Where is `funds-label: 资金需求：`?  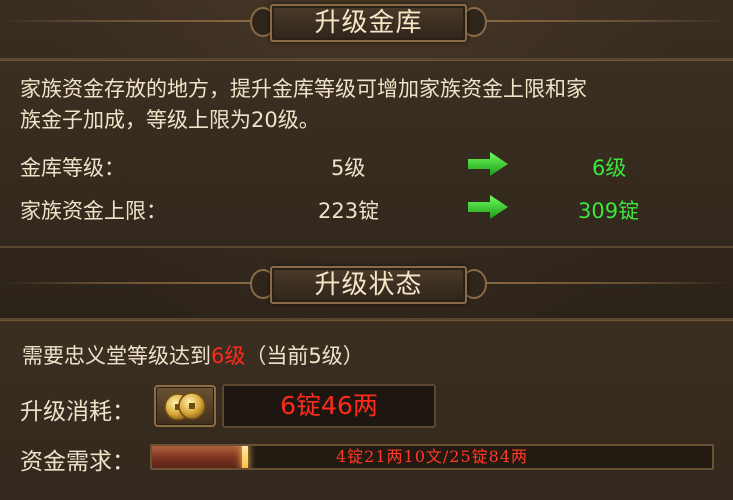 funds-label: 资金需求： is located at coordinates (77, 462).